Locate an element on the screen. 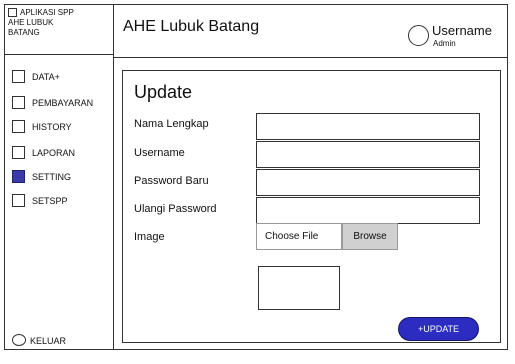 The width and height of the screenshot is (515, 364). page-title: AHE Lubuk Batang is located at coordinates (191, 26).